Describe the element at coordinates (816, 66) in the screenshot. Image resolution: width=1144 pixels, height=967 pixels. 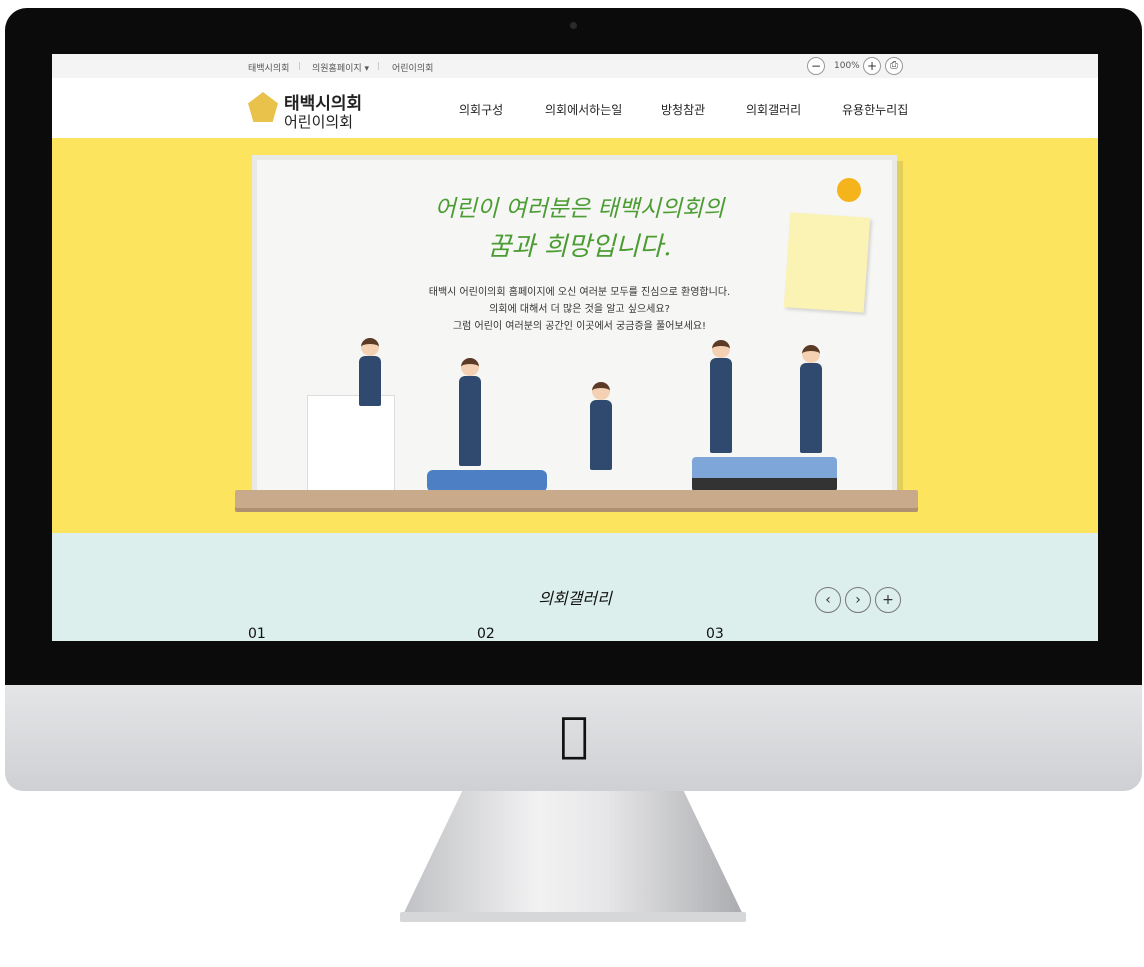
I see `zoom-out-button: −` at that location.